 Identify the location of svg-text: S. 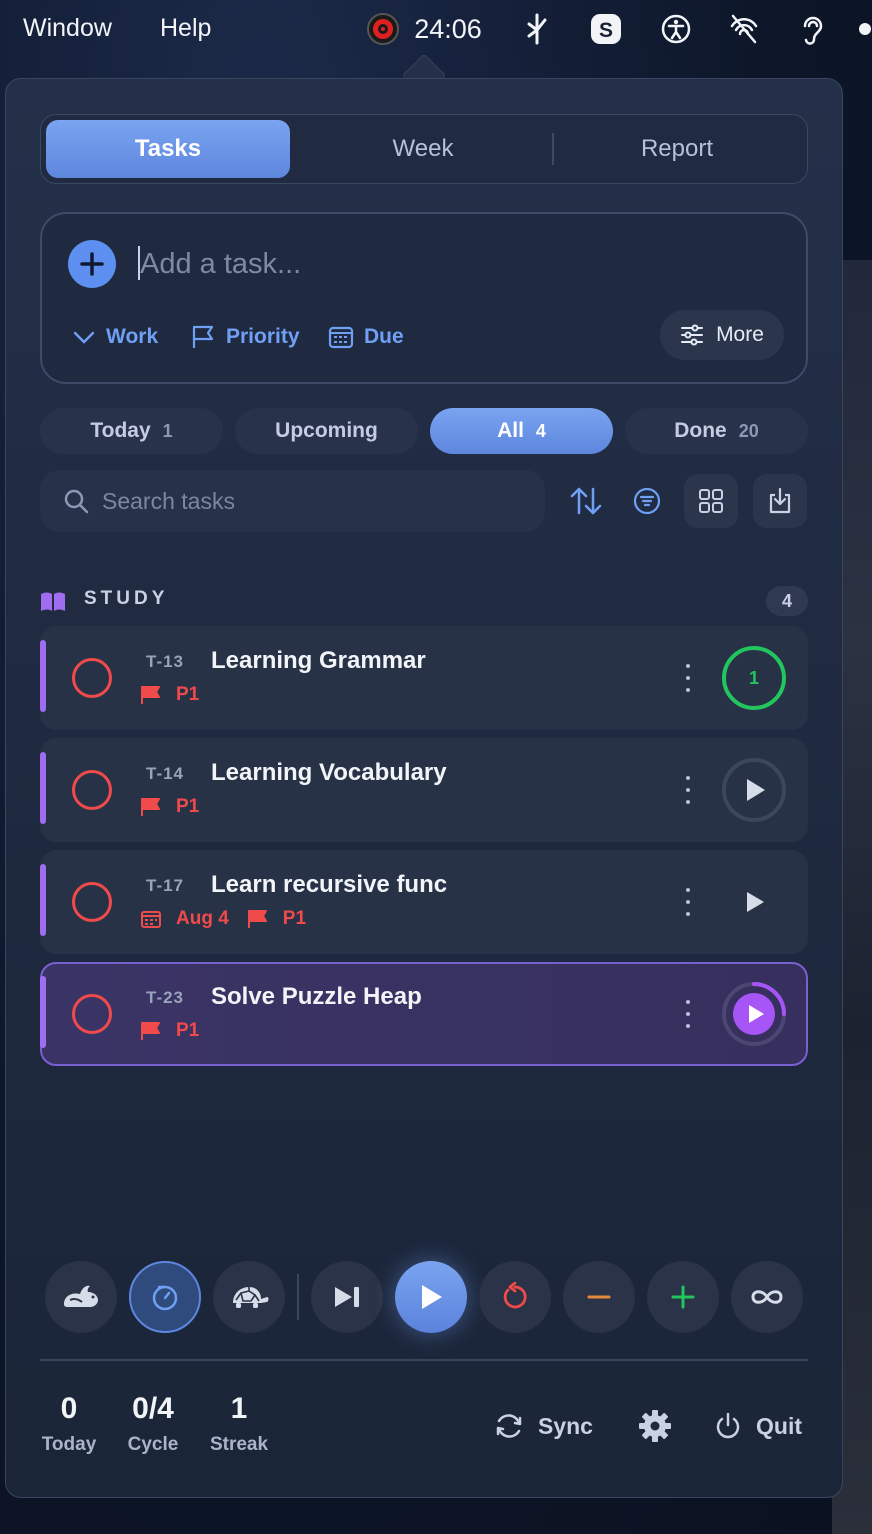
(606, 30).